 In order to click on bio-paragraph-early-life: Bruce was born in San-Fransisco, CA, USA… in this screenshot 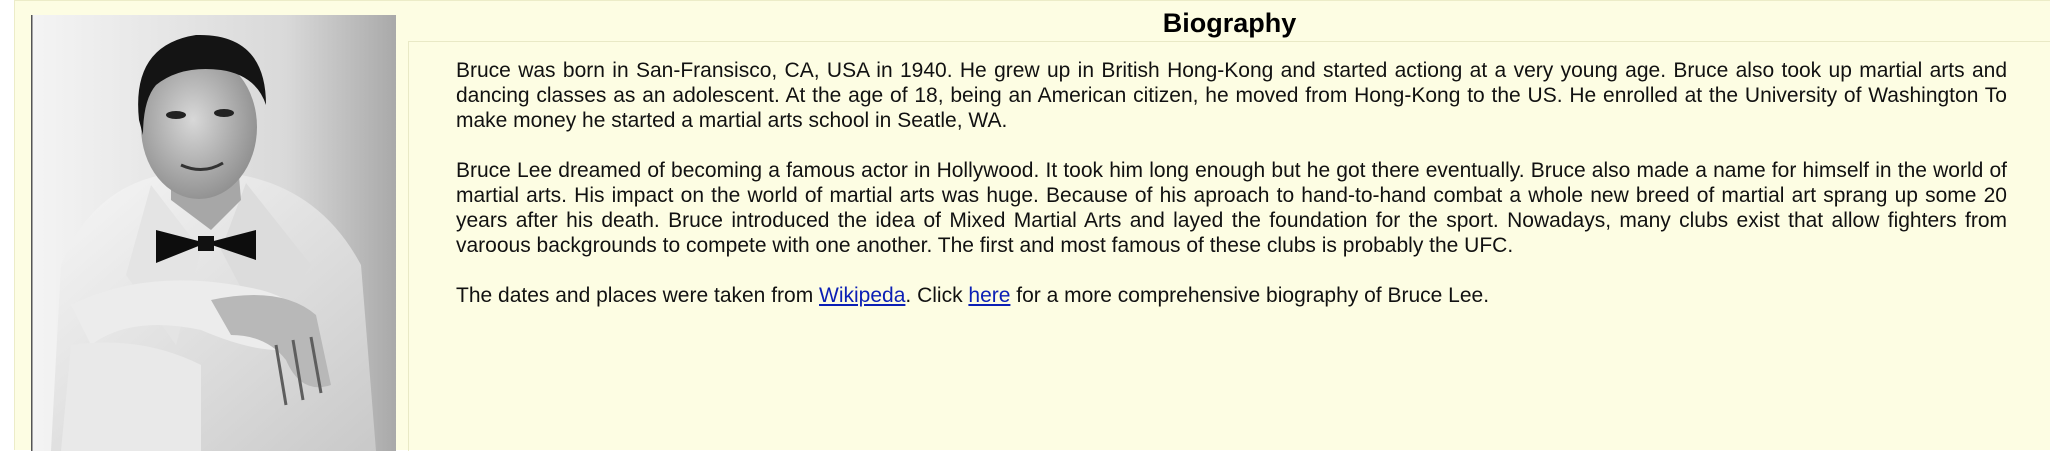, I will do `click(1231, 95)`.